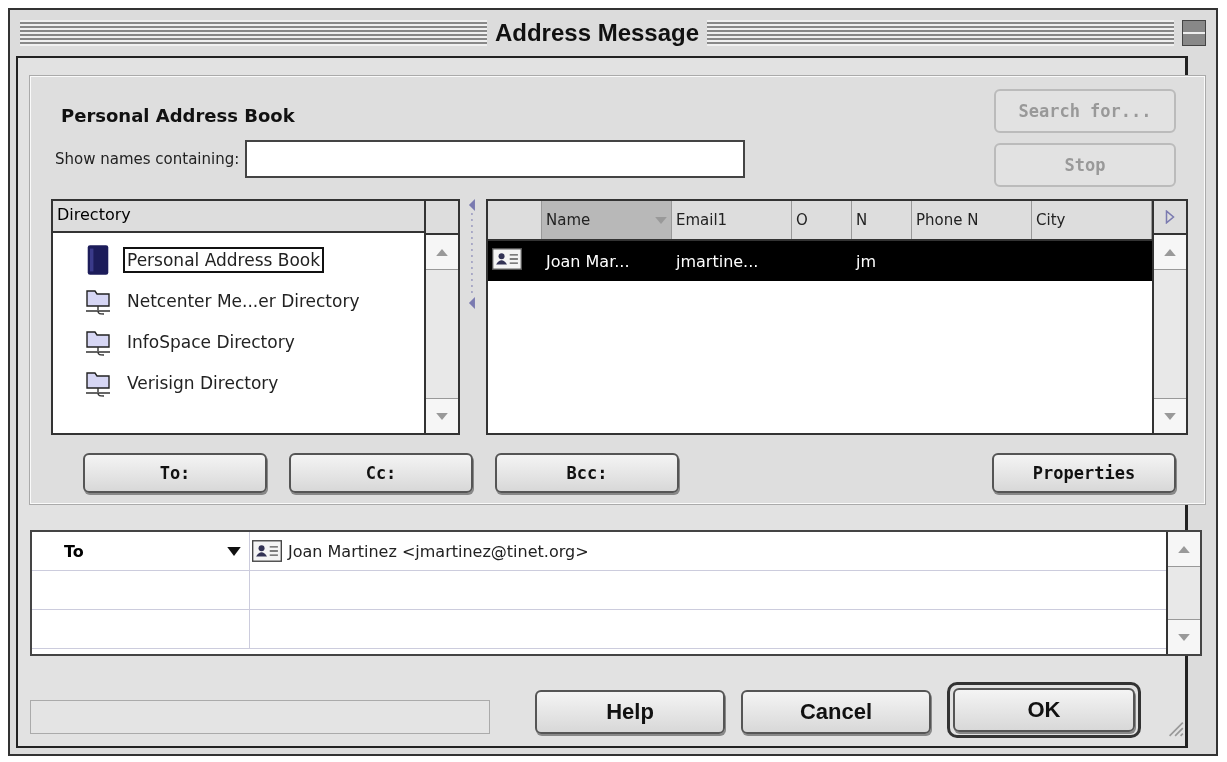 Image resolution: width=1227 pixels, height=762 pixels. I want to click on directory-name: InfoSpace Directory, so click(211, 342).